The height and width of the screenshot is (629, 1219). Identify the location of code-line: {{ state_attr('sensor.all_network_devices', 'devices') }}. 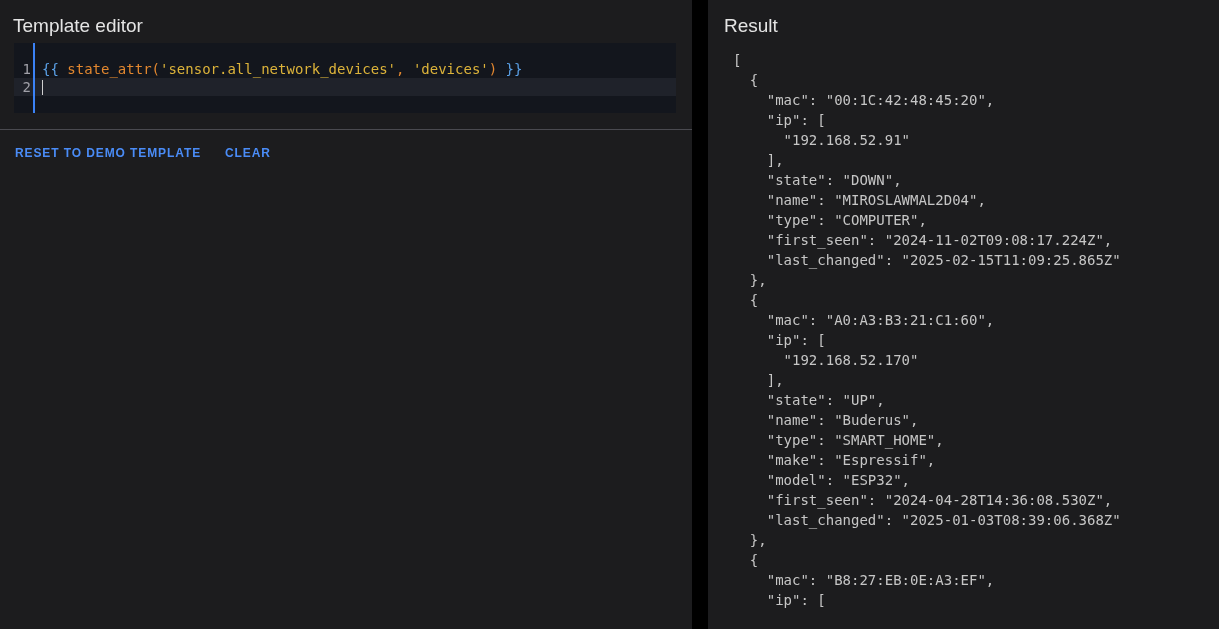
(282, 69).